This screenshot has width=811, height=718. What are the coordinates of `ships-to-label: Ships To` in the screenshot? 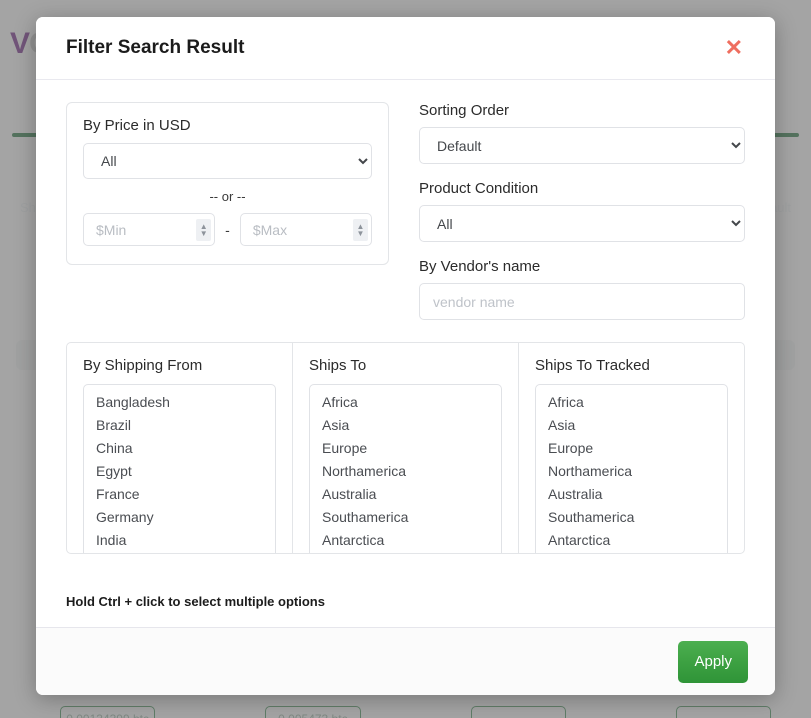 It's located at (338, 365).